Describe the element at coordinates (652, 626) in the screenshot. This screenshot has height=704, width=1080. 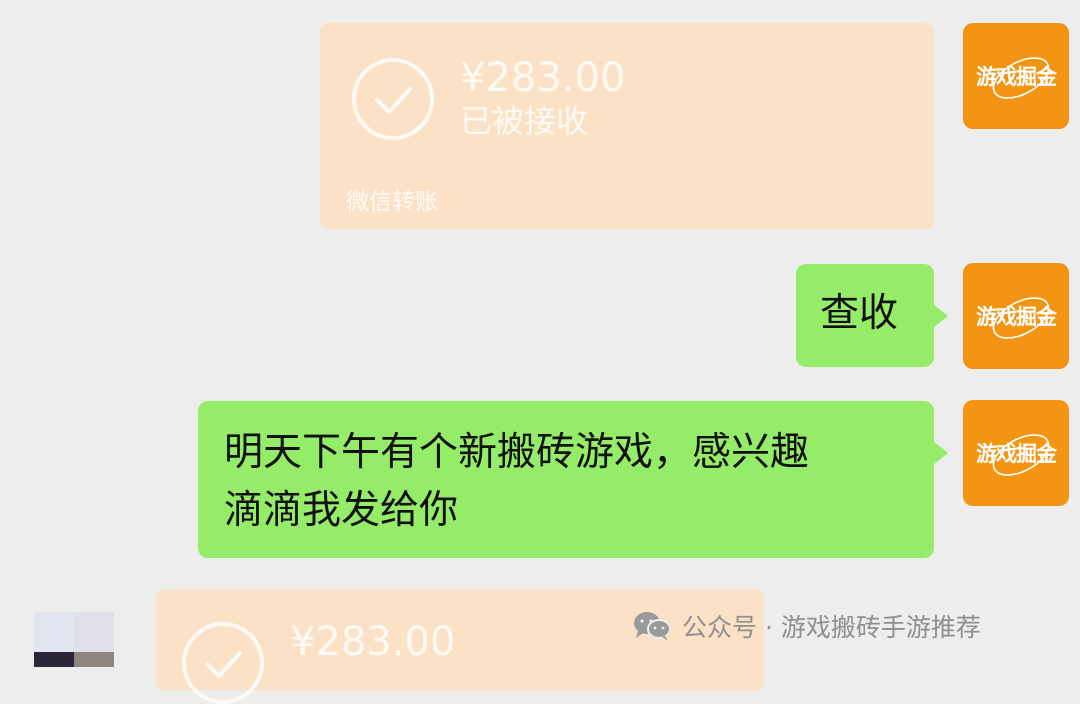
I see `wechat-icon` at that location.